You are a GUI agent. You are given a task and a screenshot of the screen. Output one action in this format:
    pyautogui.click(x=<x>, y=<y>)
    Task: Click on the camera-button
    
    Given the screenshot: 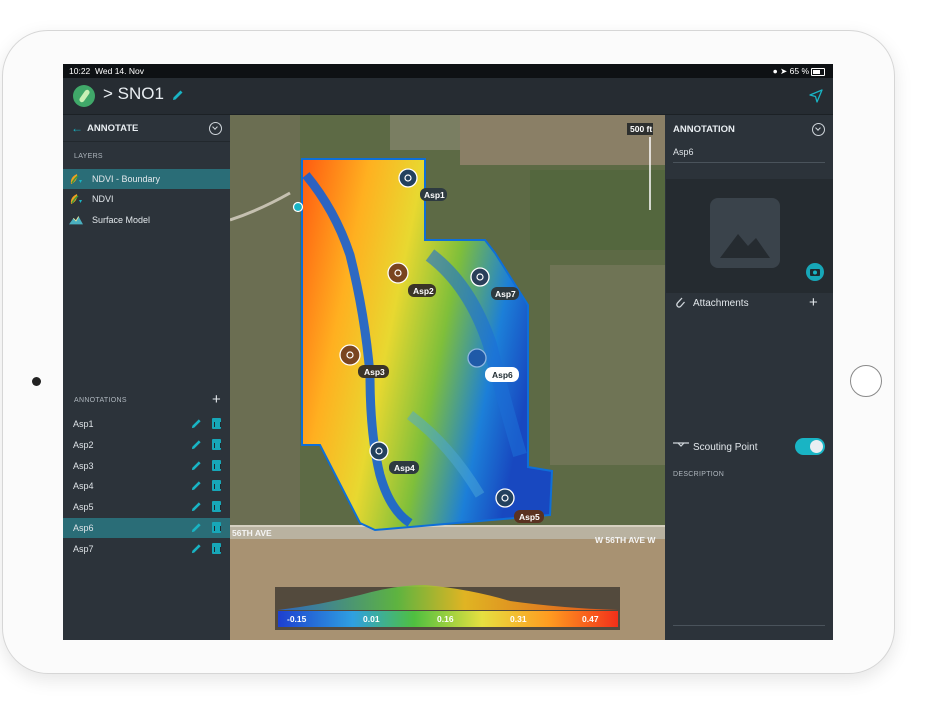 What is the action you would take?
    pyautogui.click(x=815, y=272)
    